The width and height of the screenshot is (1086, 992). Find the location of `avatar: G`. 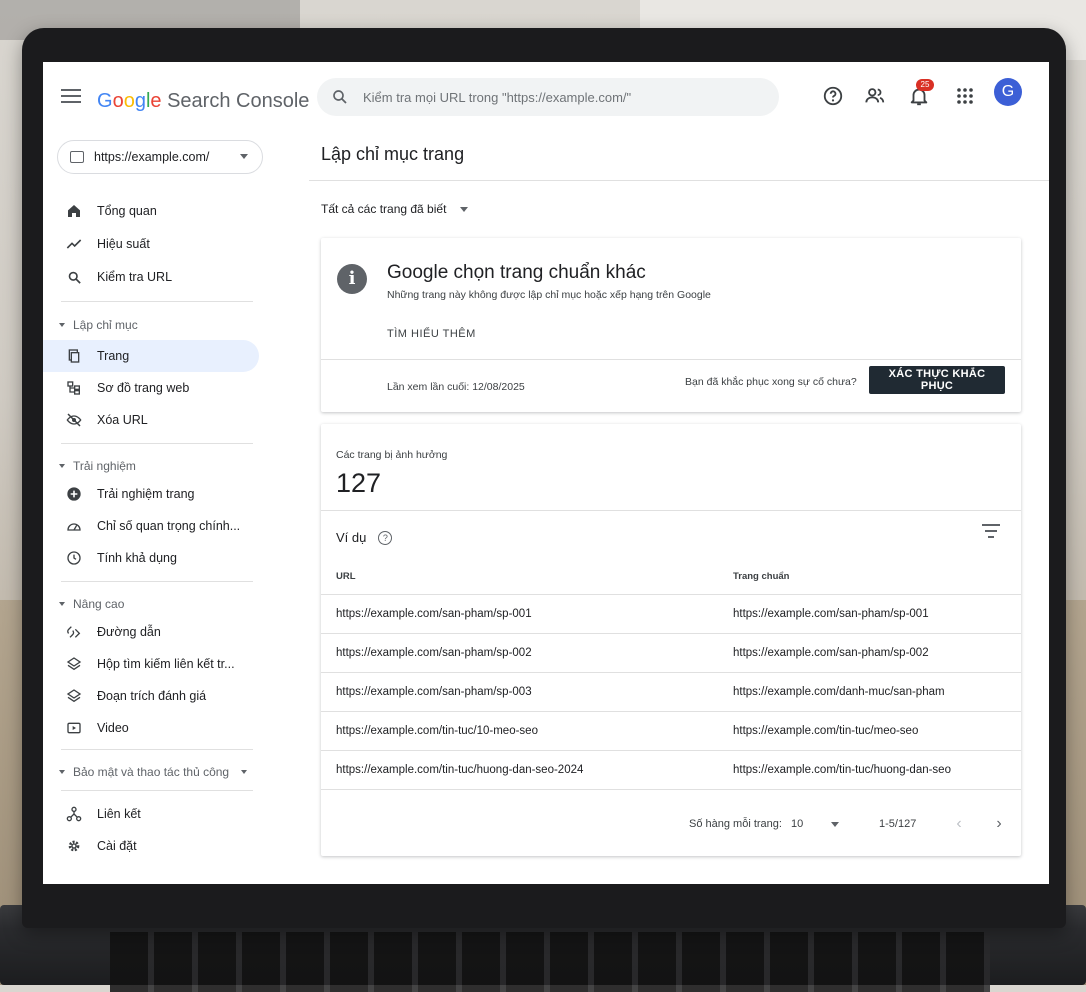

avatar: G is located at coordinates (1008, 92).